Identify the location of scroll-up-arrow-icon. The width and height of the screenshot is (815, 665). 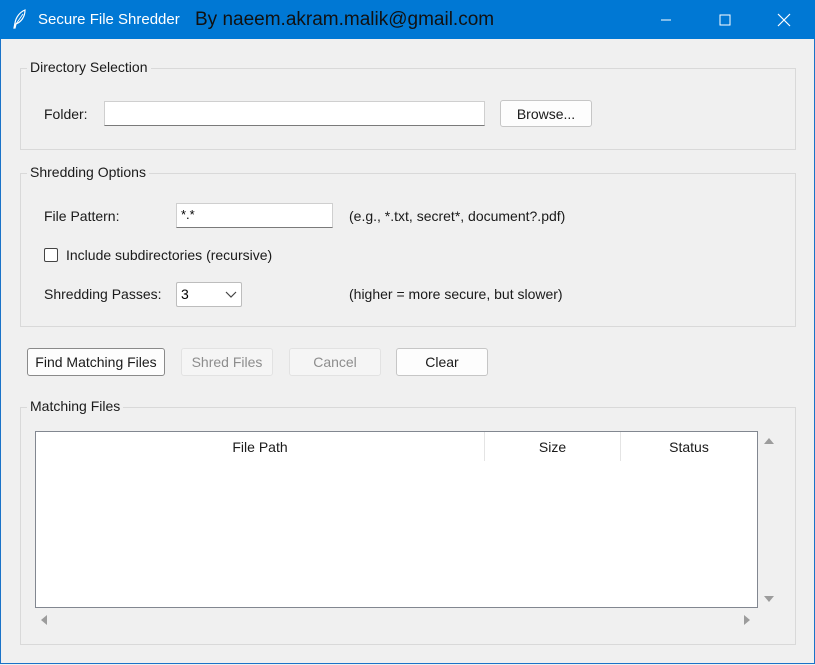
(769, 441).